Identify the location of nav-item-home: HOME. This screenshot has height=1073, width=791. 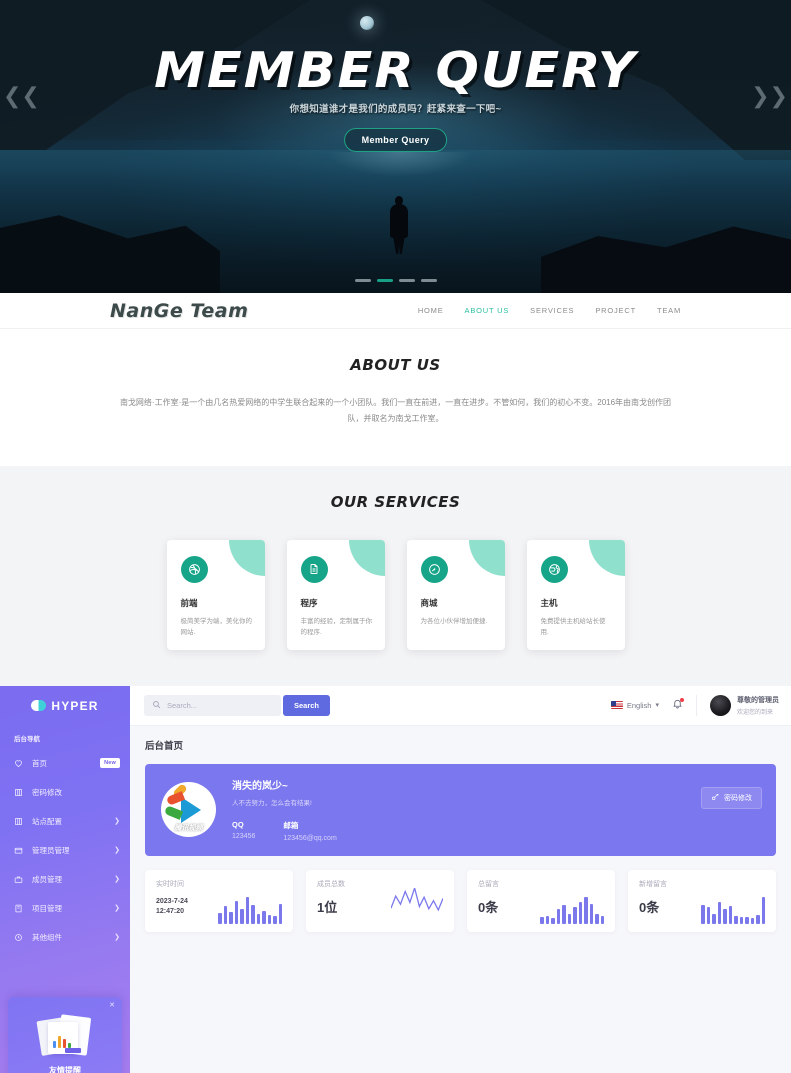
(431, 310).